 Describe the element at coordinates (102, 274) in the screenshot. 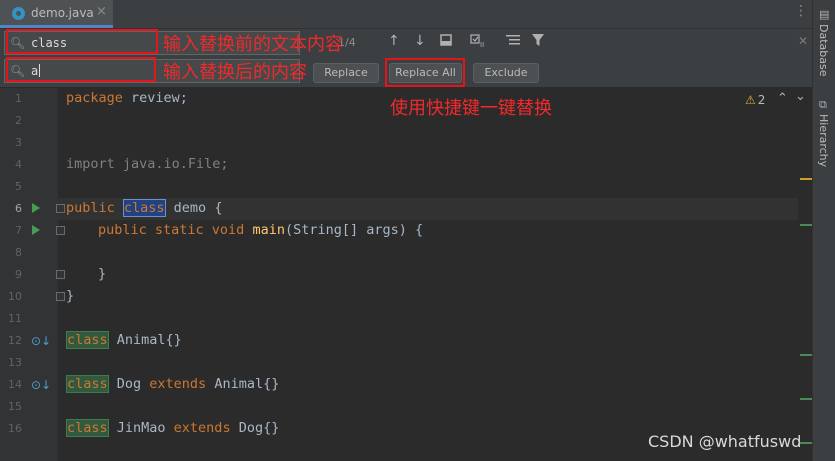

I see `code-line-9: }` at that location.